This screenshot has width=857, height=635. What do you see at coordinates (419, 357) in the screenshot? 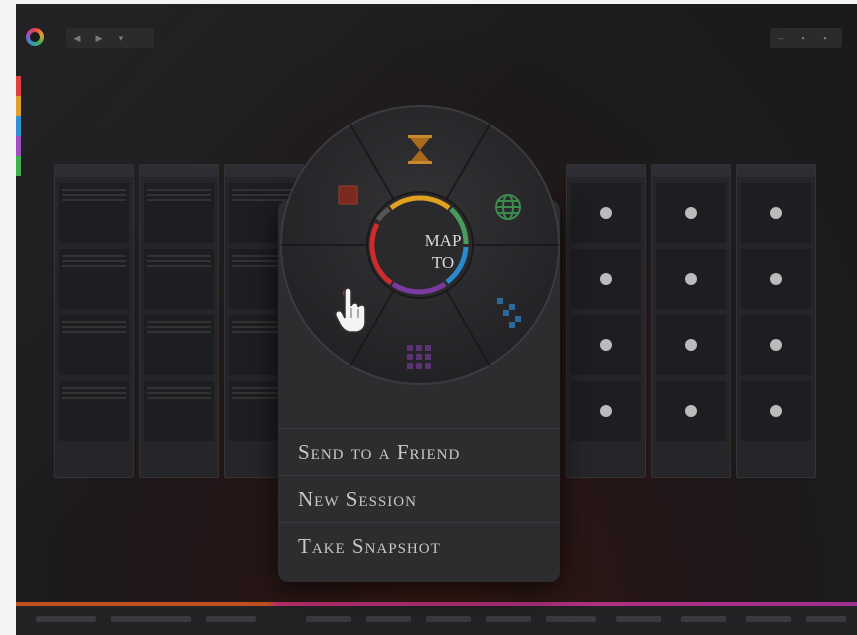
I see `grid-icon` at bounding box center [419, 357].